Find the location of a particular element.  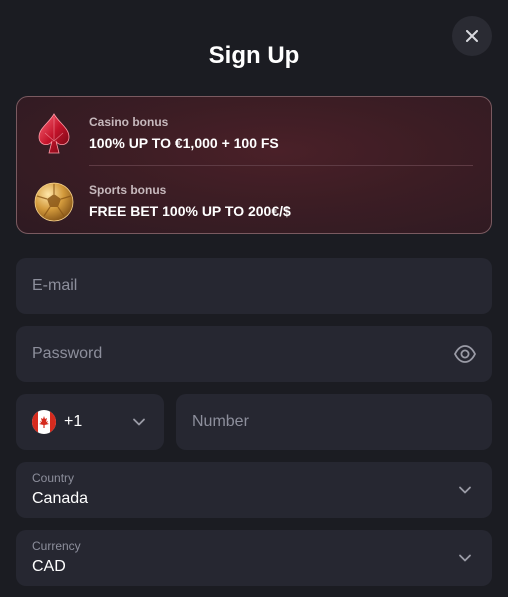

password-placeholder: Password is located at coordinates (67, 353).